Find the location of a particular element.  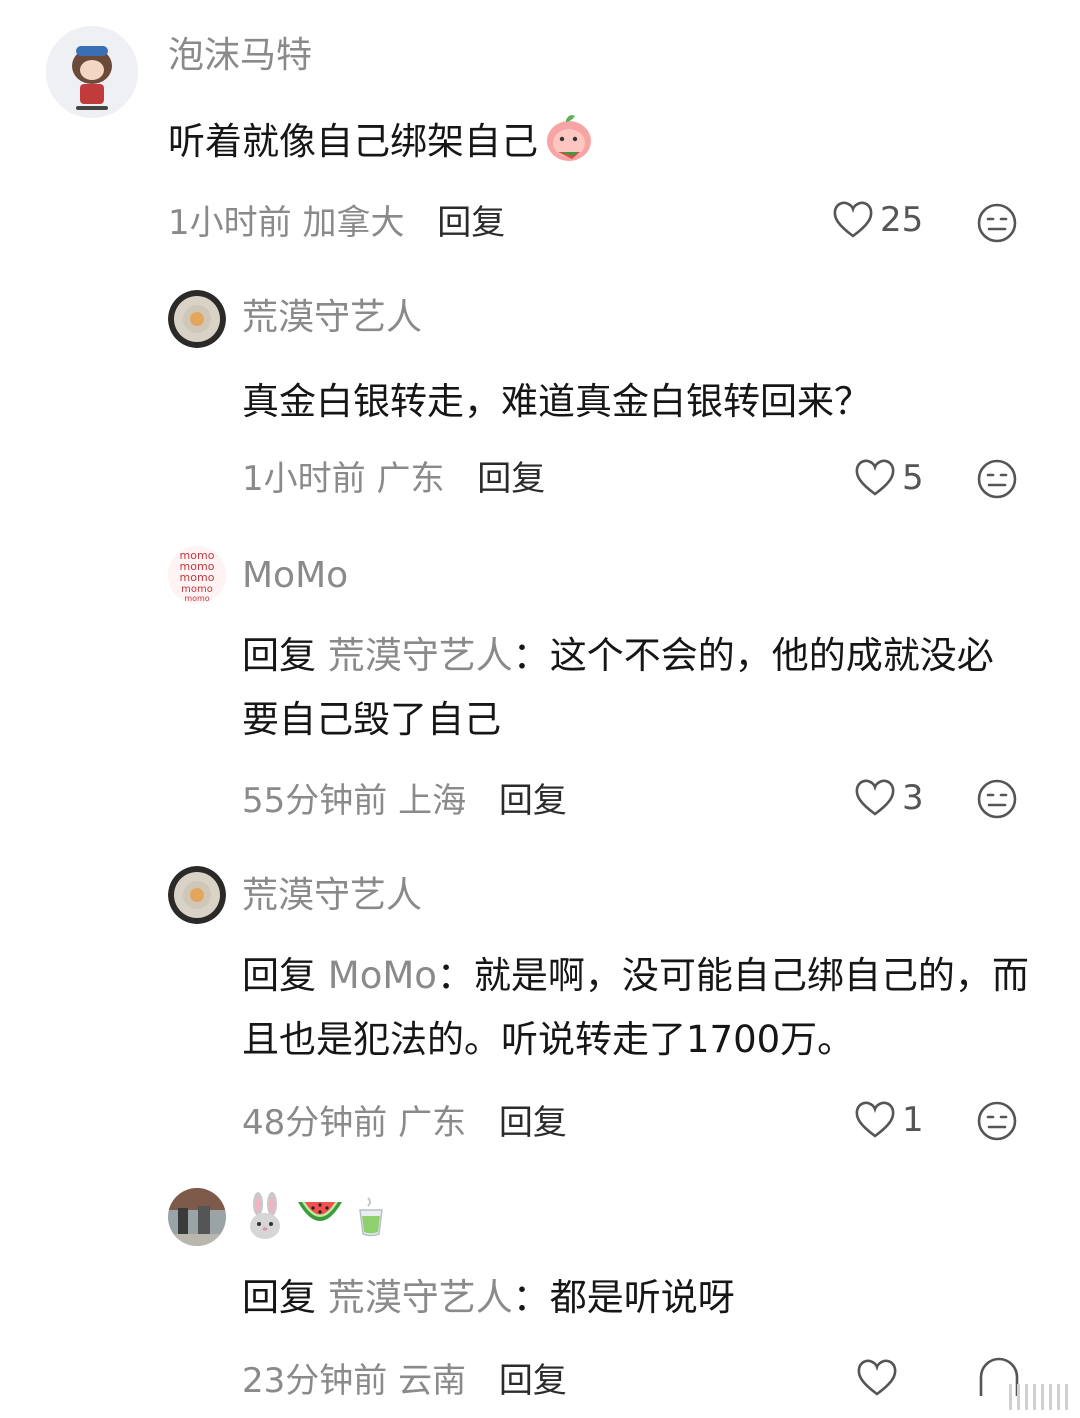

comment-text: 听着就像自己绑架自己 is located at coordinates (598, 147).